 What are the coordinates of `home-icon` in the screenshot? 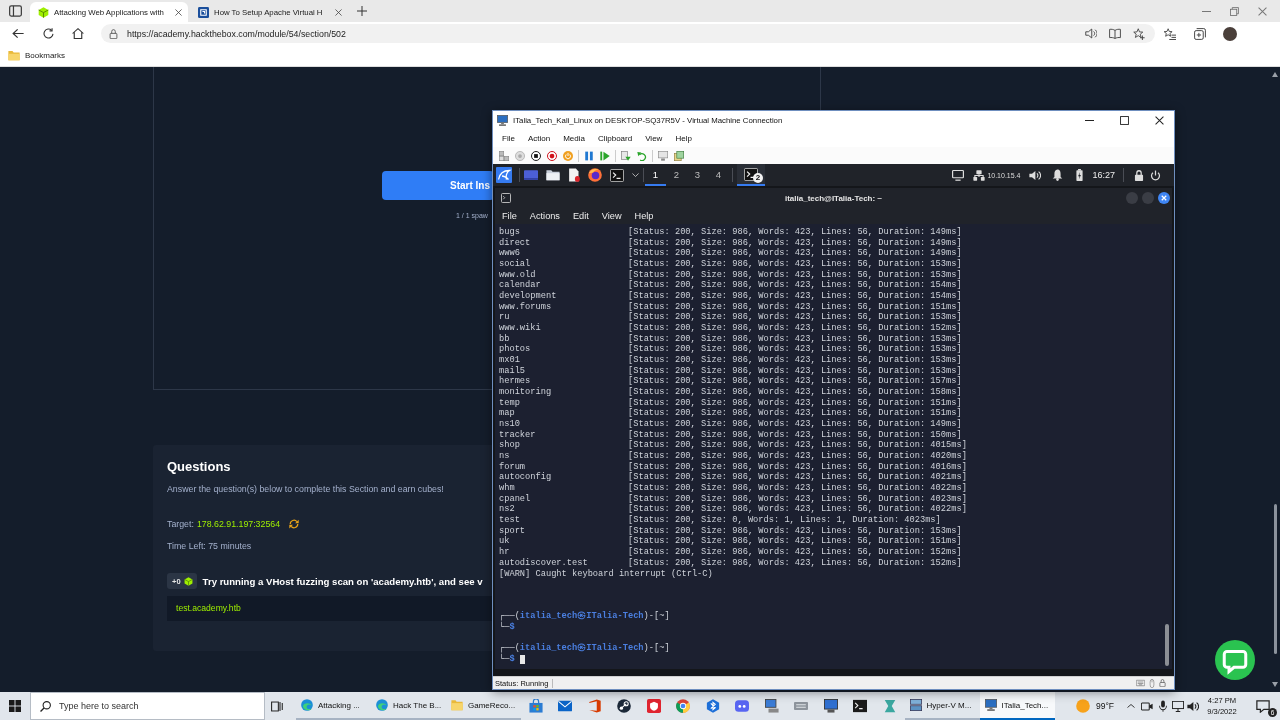 It's located at (78, 33).